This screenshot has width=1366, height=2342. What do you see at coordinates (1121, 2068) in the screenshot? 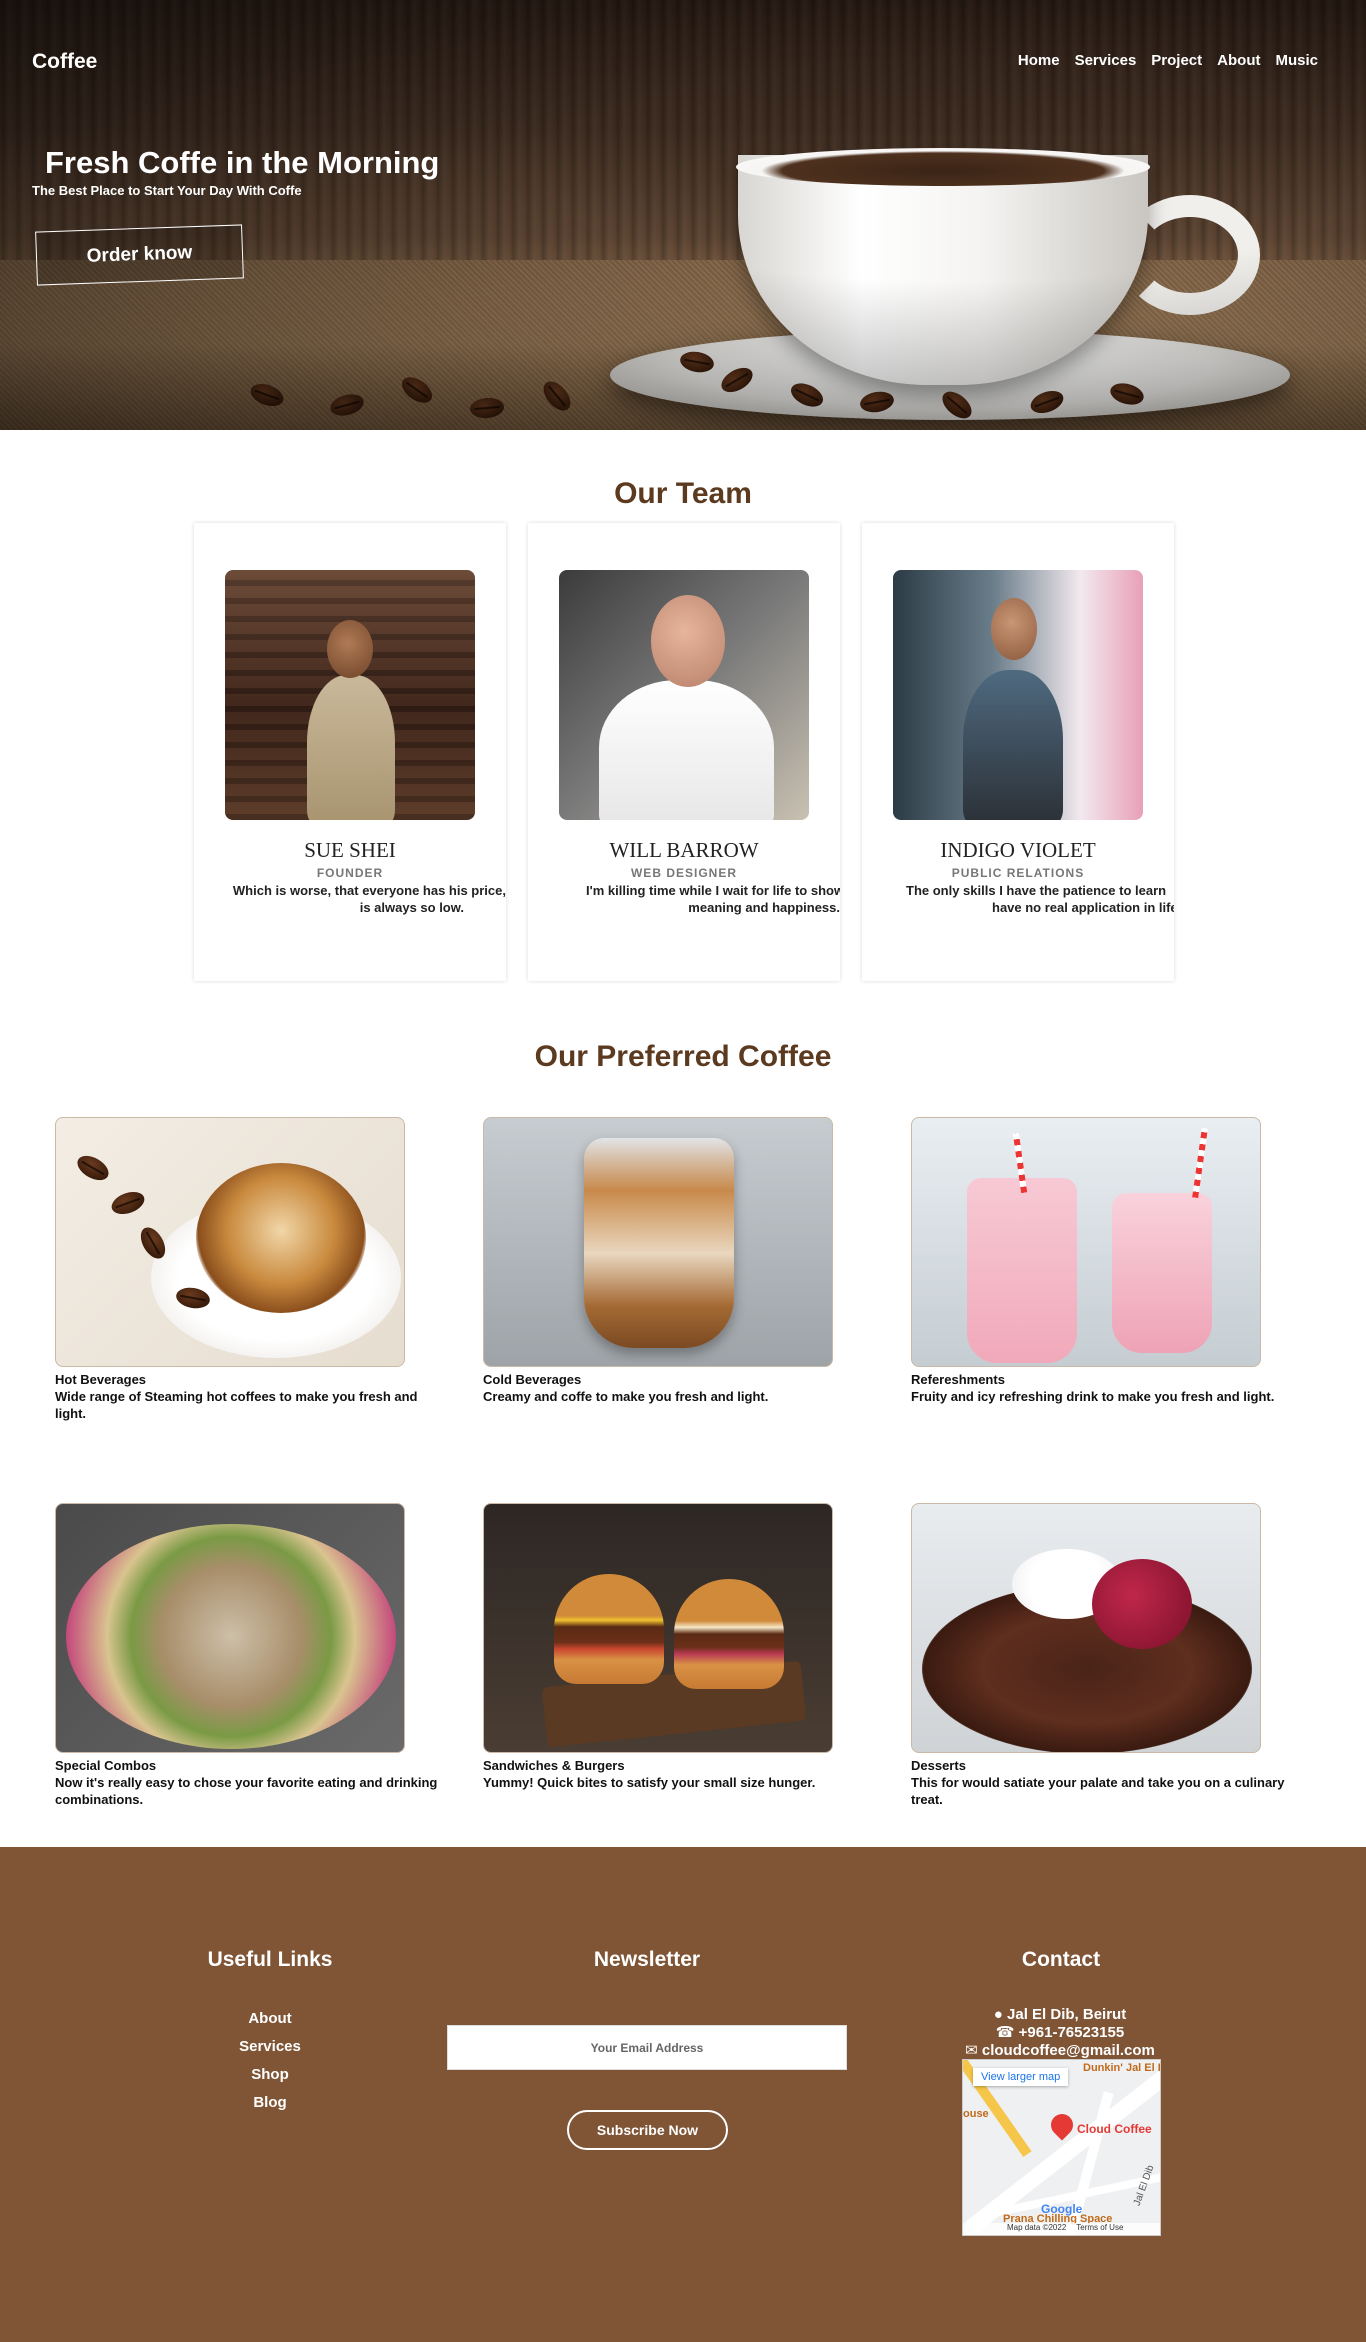
I see `map-poi-label: Dunkin' Jal El Dib` at bounding box center [1121, 2068].